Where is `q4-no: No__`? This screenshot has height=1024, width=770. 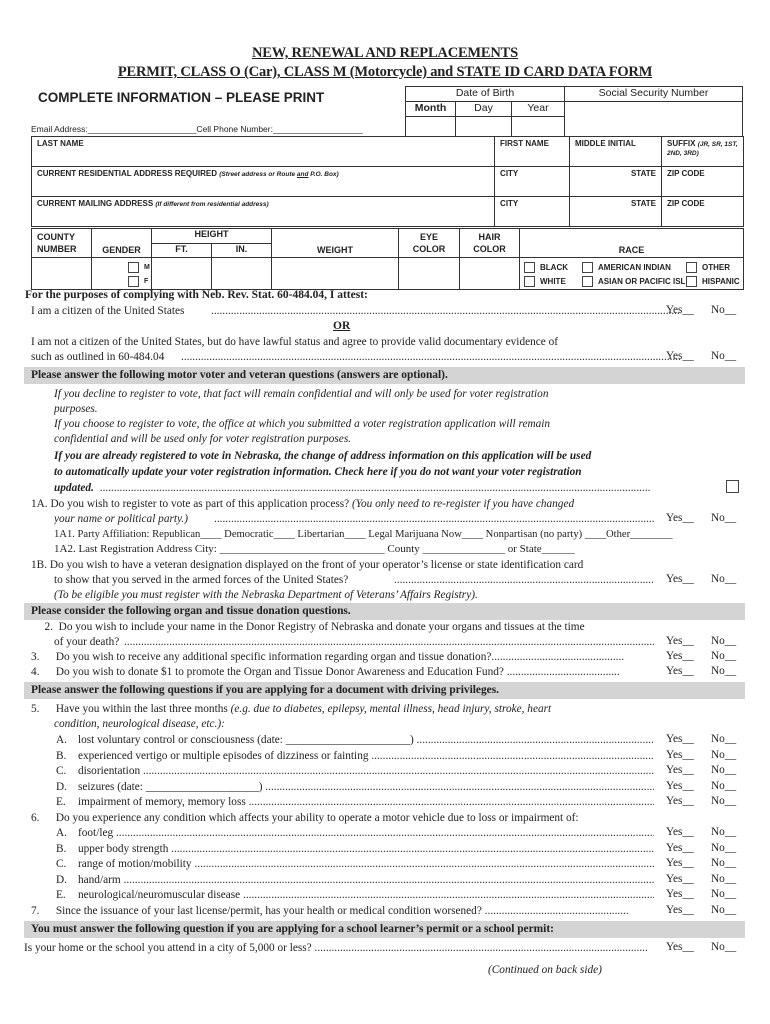 q4-no: No__ is located at coordinates (723, 671).